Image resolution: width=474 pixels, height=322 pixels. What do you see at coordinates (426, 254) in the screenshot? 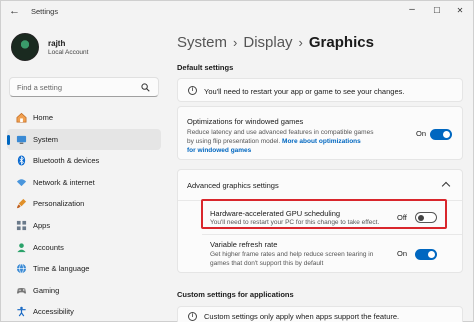
I see `vrr-toggle` at bounding box center [426, 254].